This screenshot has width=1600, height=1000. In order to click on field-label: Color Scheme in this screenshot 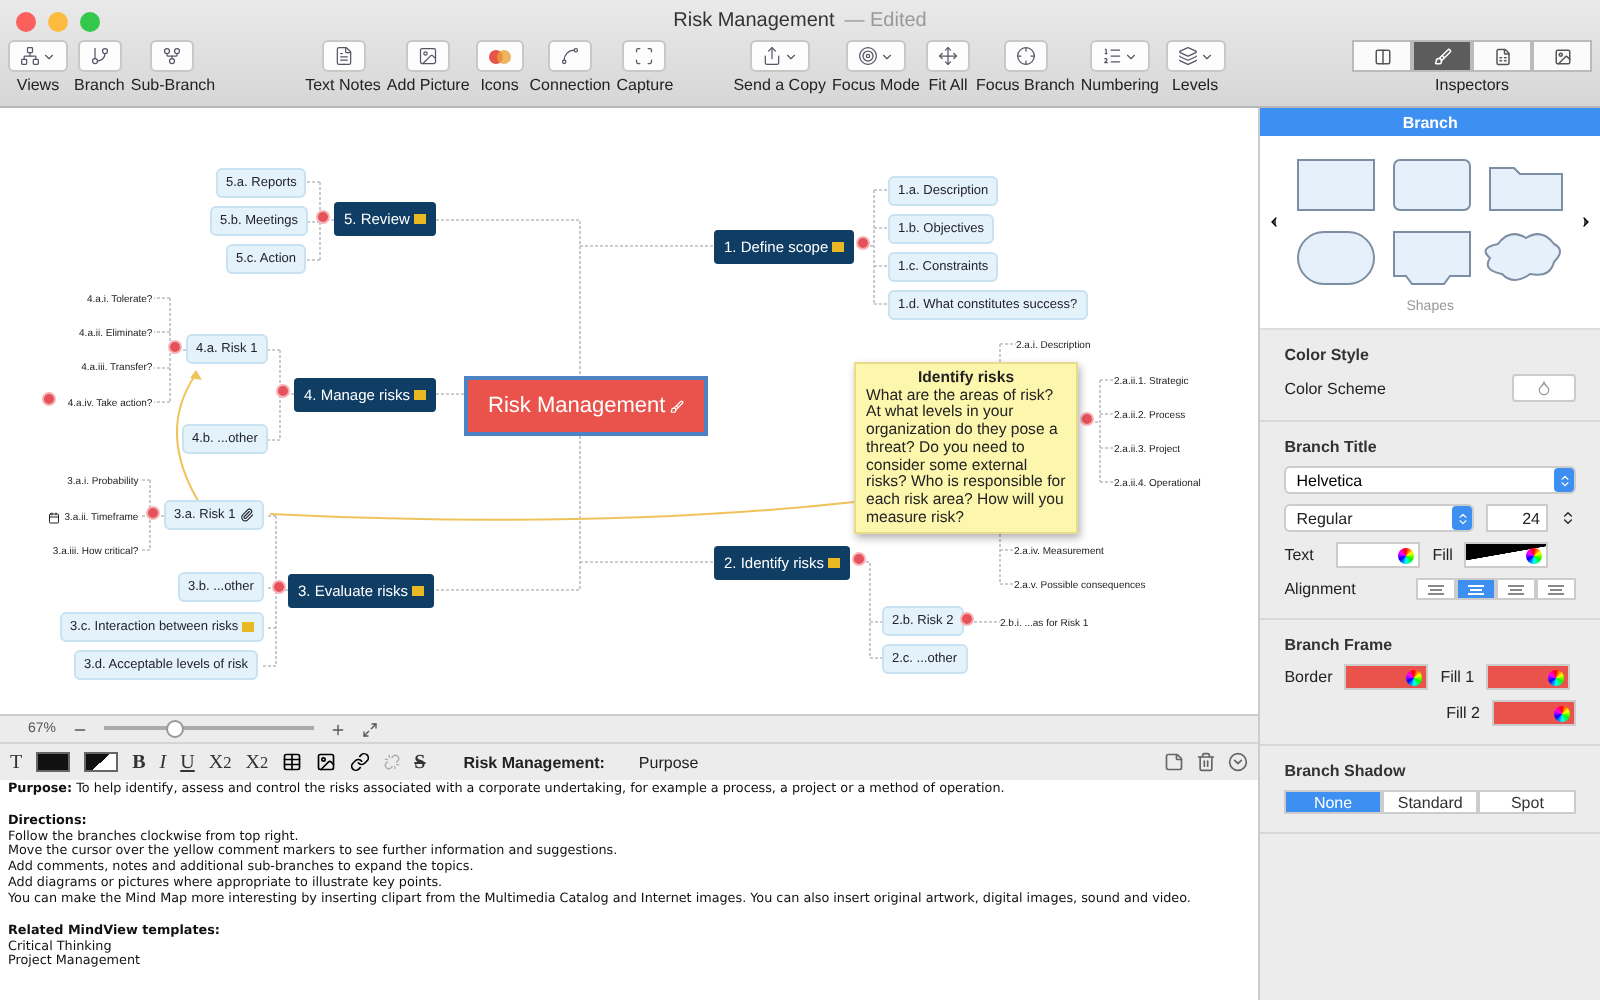, I will do `click(1335, 388)`.